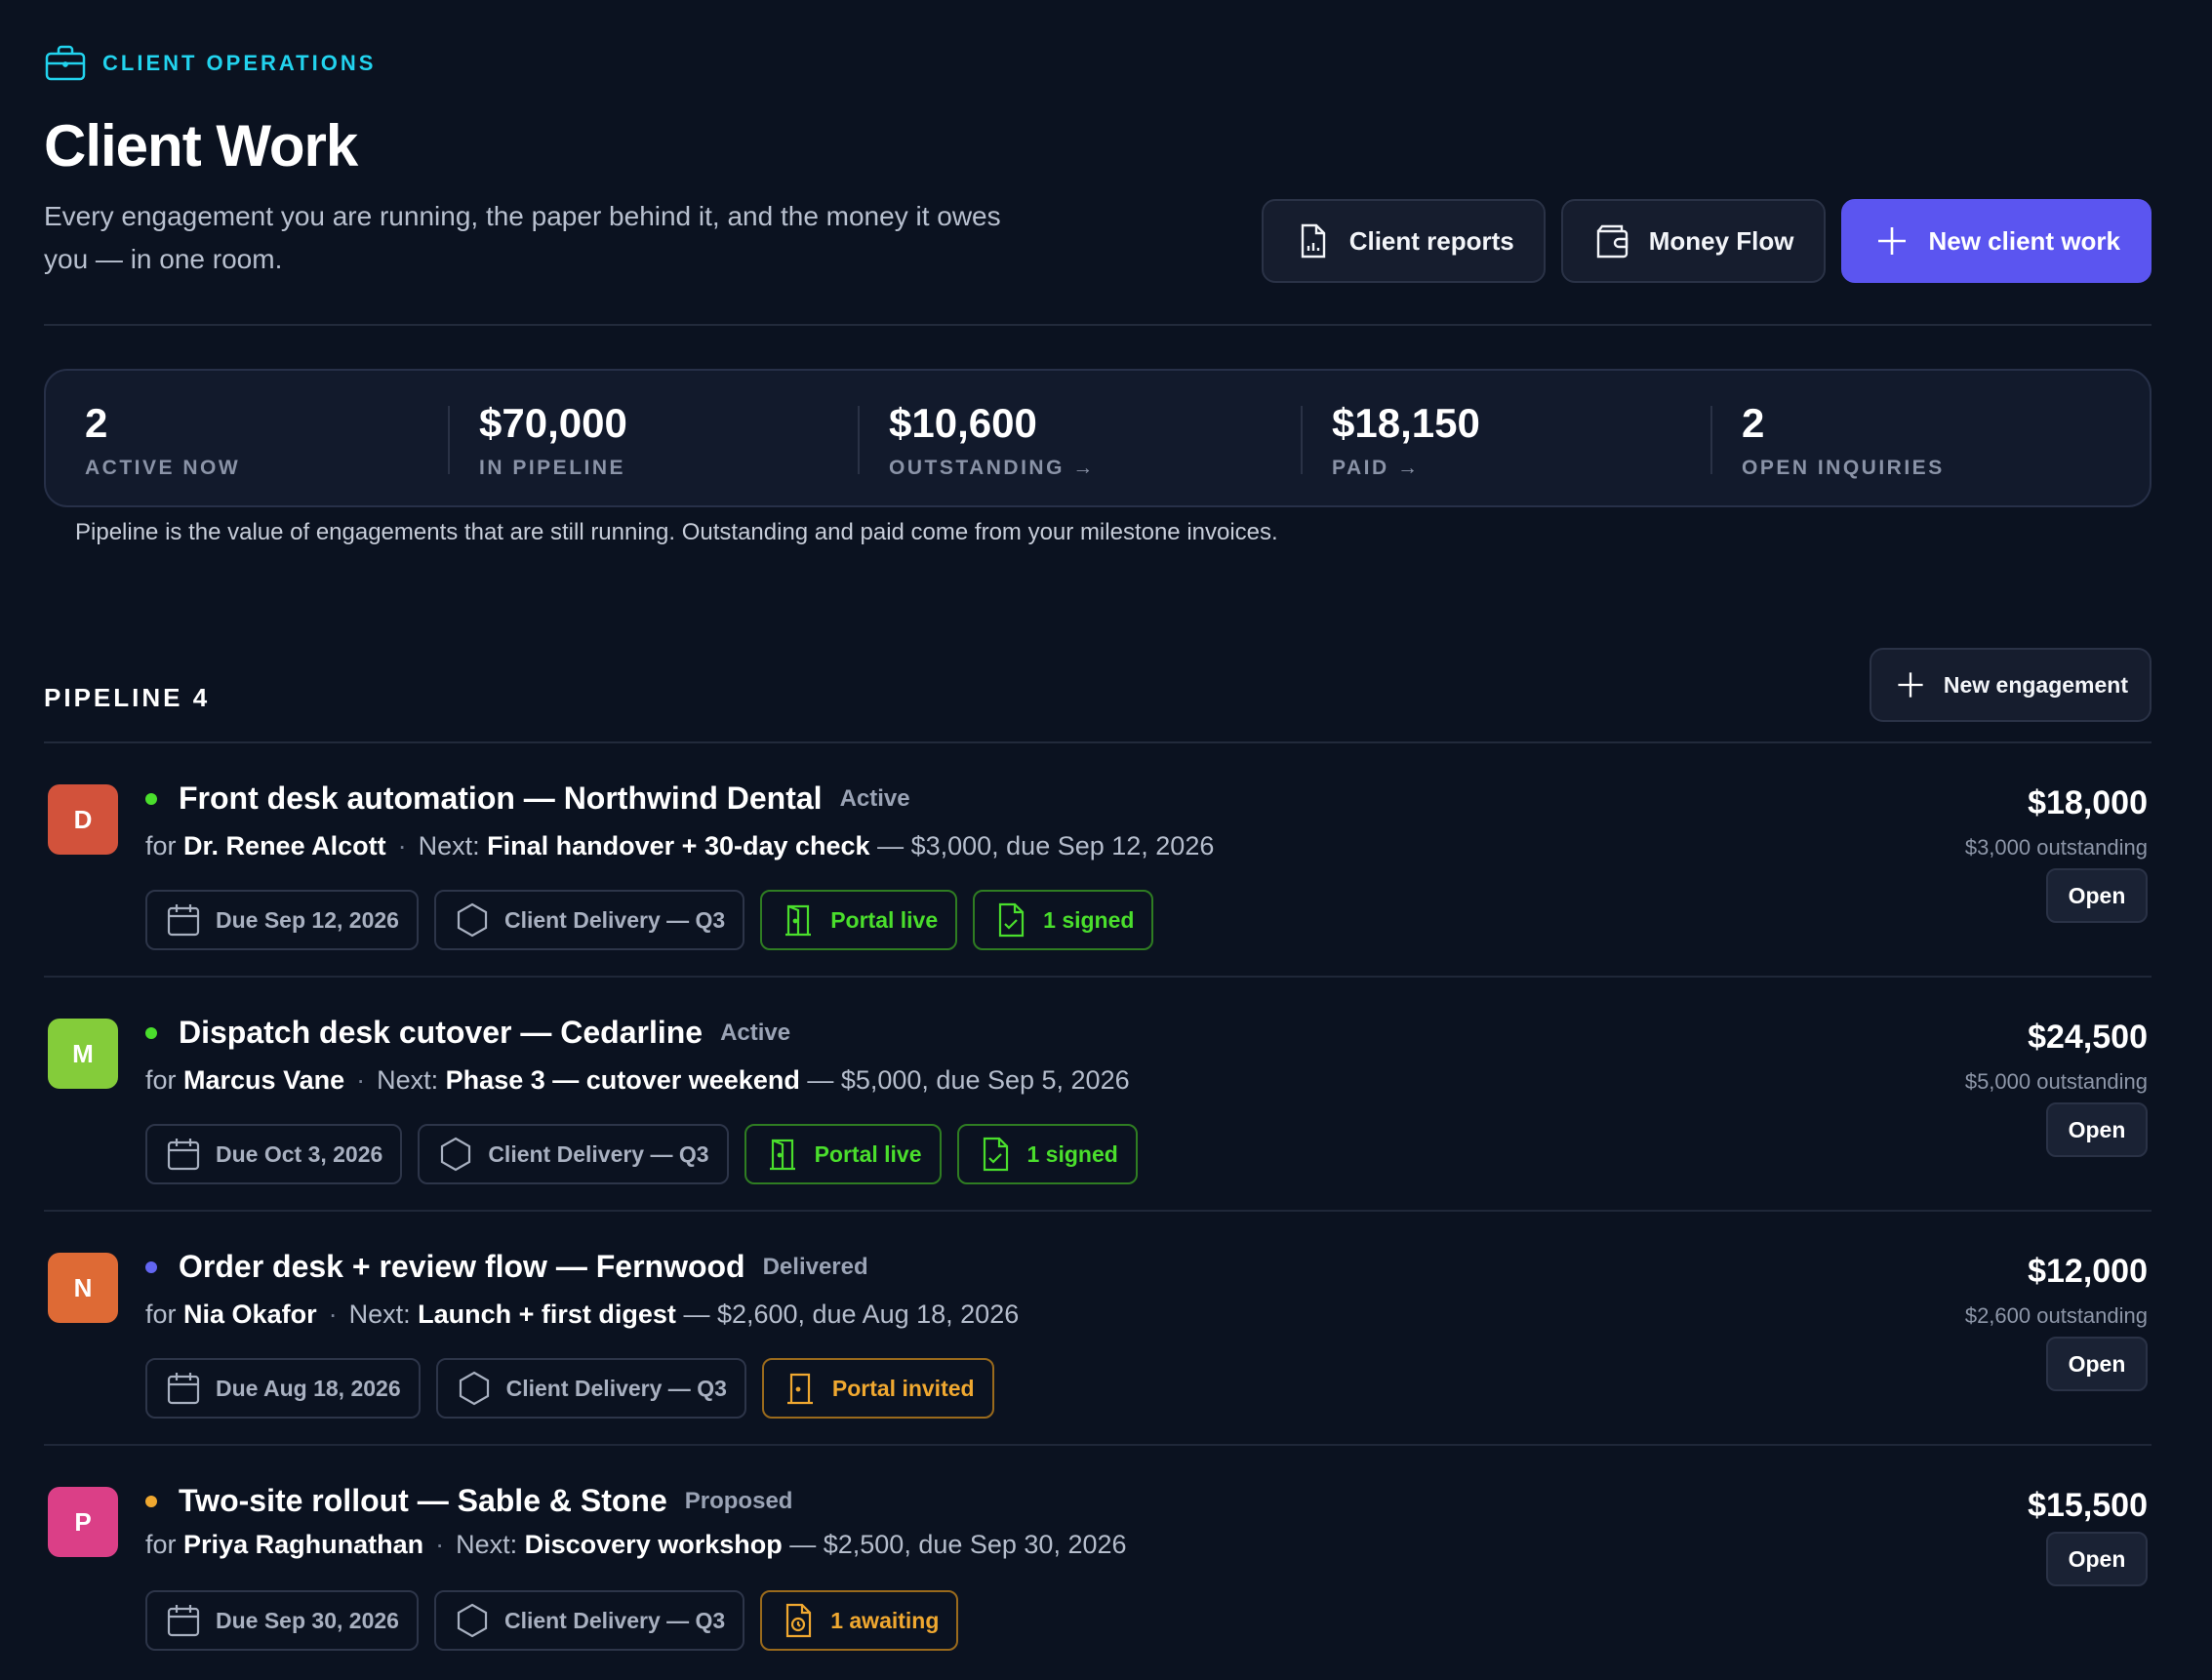 The image size is (2212, 1680). I want to click on engagement-name: Front desk automation — Northwind Dental, so click(501, 798).